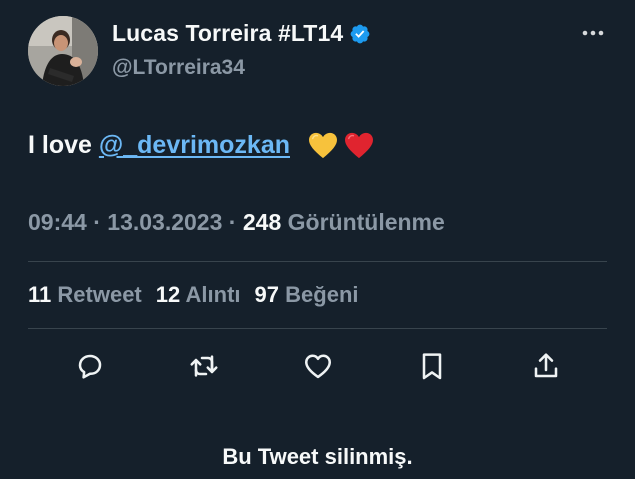  Describe the element at coordinates (366, 222) in the screenshot. I see `views-label: Görüntülenme` at that location.